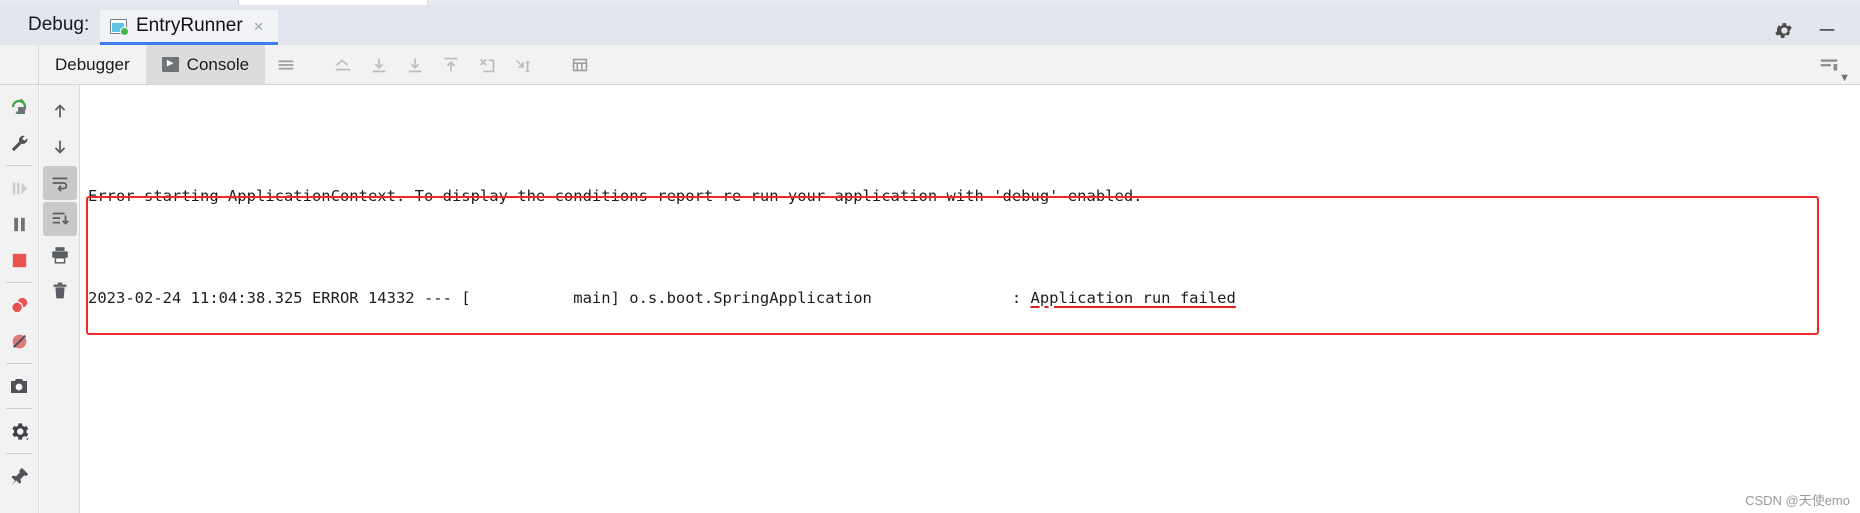 The image size is (1860, 513). I want to click on scroll-up-icon, so click(451, 65).